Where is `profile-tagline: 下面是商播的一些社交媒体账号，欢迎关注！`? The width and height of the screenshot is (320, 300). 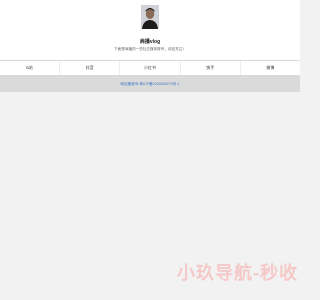
profile-tagline: 下面是商播的一些社交媒体账号，欢迎关注！ is located at coordinates (150, 49).